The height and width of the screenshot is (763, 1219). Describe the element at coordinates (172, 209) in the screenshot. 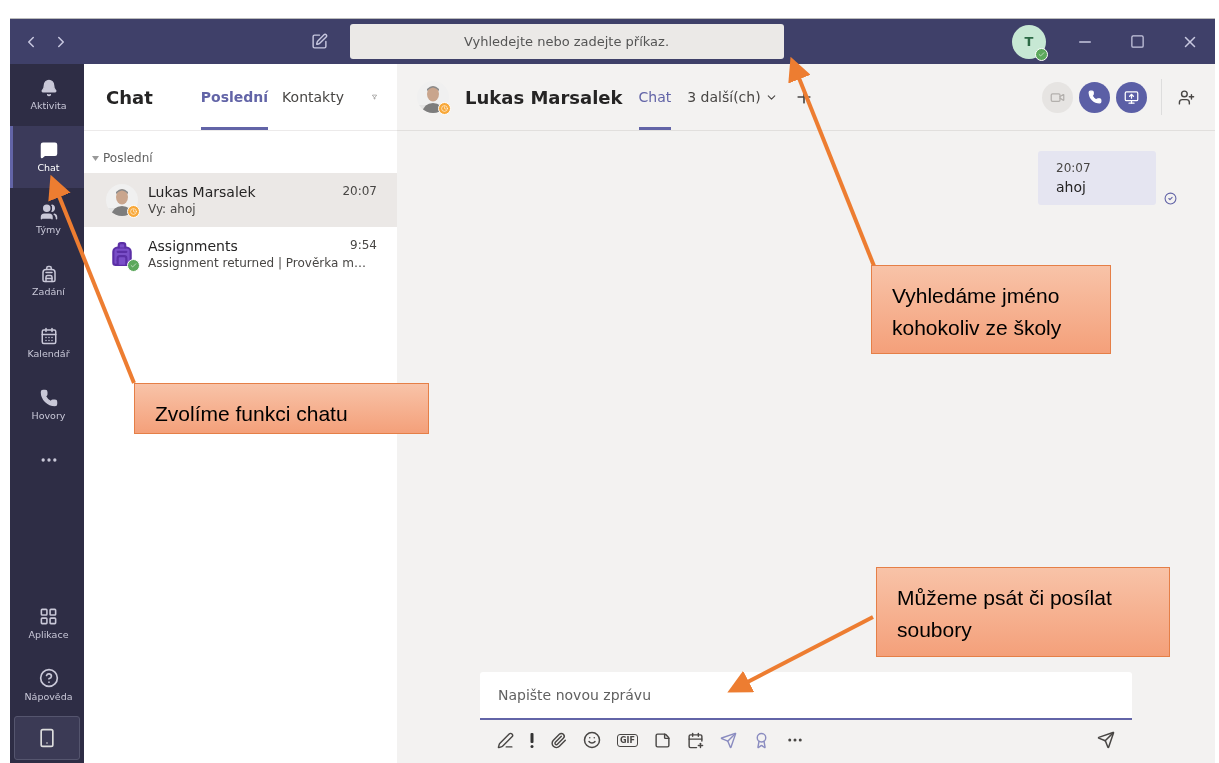

I see `message-preview: Vy: ahoj` at that location.